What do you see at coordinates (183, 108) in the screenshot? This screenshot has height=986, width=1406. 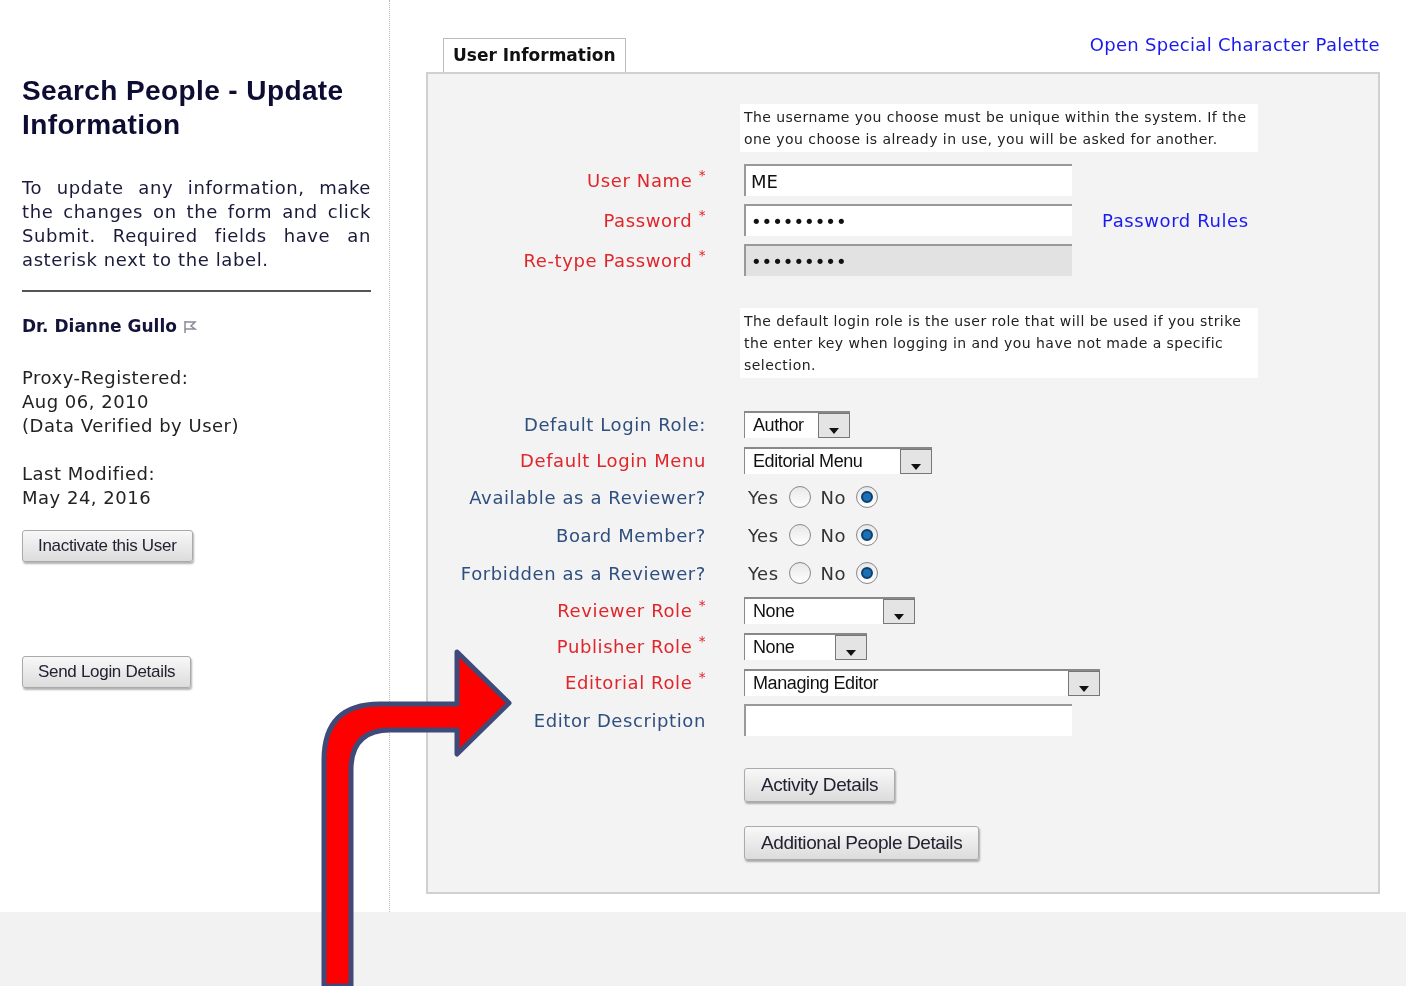 I see `page-title: Search People - Update Information` at bounding box center [183, 108].